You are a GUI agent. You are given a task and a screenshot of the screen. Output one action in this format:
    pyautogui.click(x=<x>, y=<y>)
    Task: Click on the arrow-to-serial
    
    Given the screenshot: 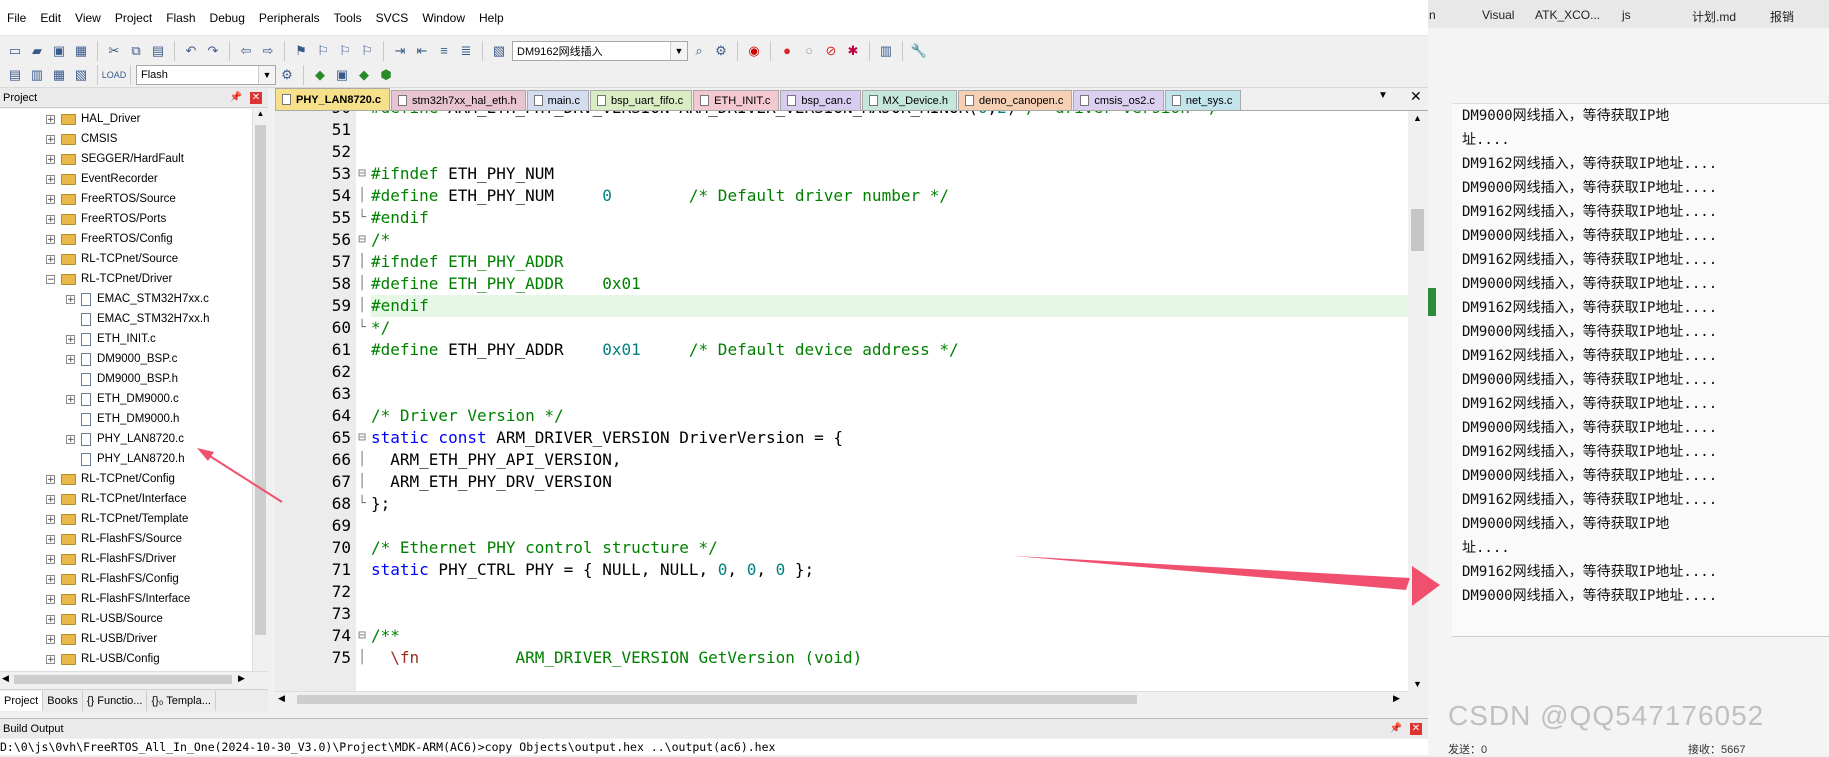 What is the action you would take?
    pyautogui.click(x=1212, y=573)
    